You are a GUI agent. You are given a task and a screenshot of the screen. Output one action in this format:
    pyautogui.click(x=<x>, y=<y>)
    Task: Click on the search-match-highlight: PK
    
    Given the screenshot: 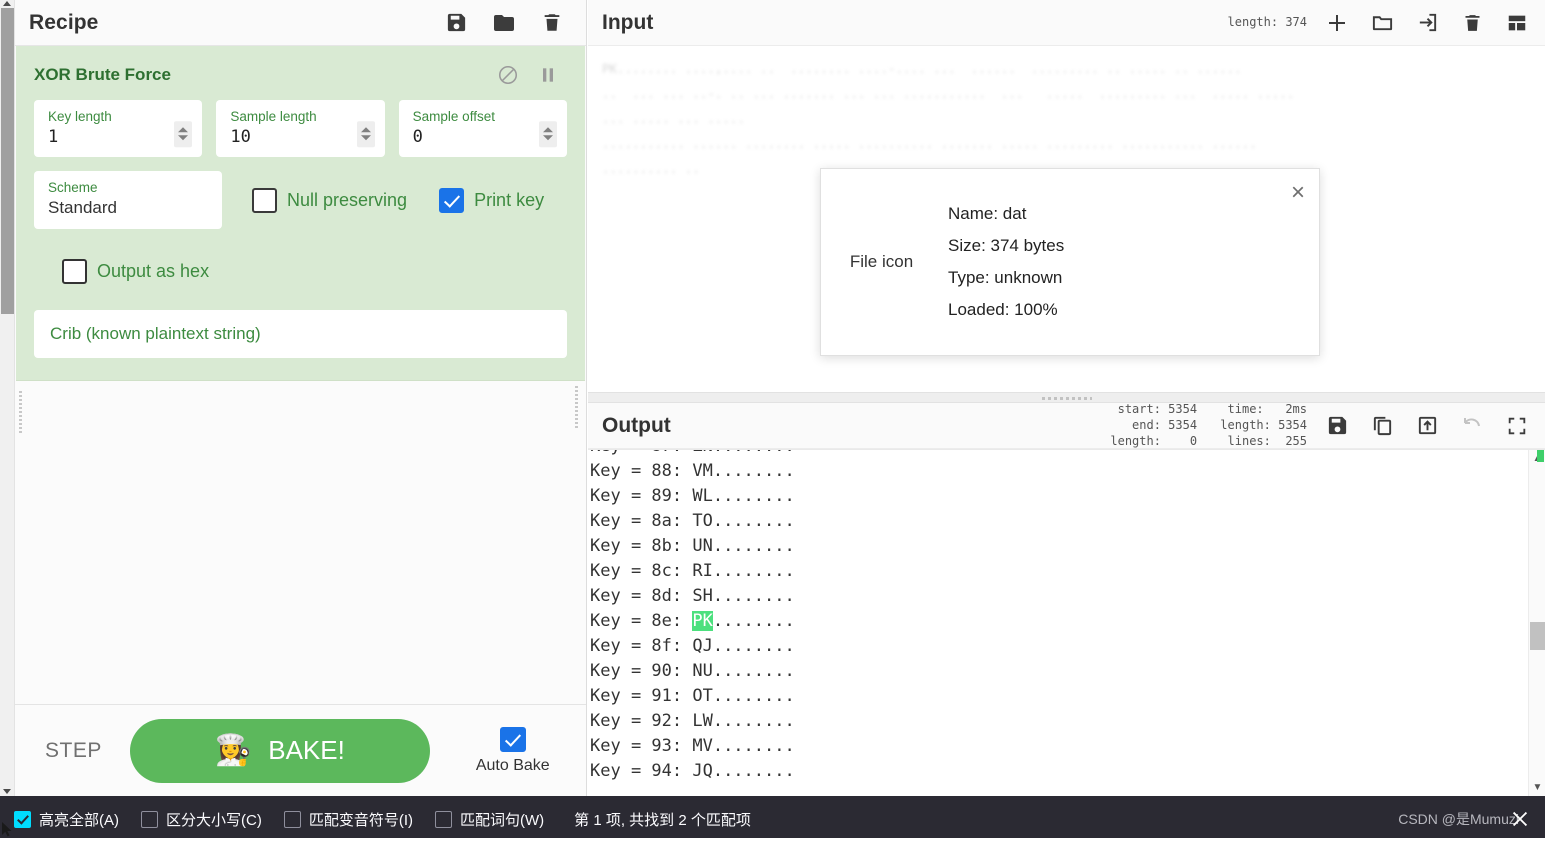 What is the action you would take?
    pyautogui.click(x=702, y=621)
    